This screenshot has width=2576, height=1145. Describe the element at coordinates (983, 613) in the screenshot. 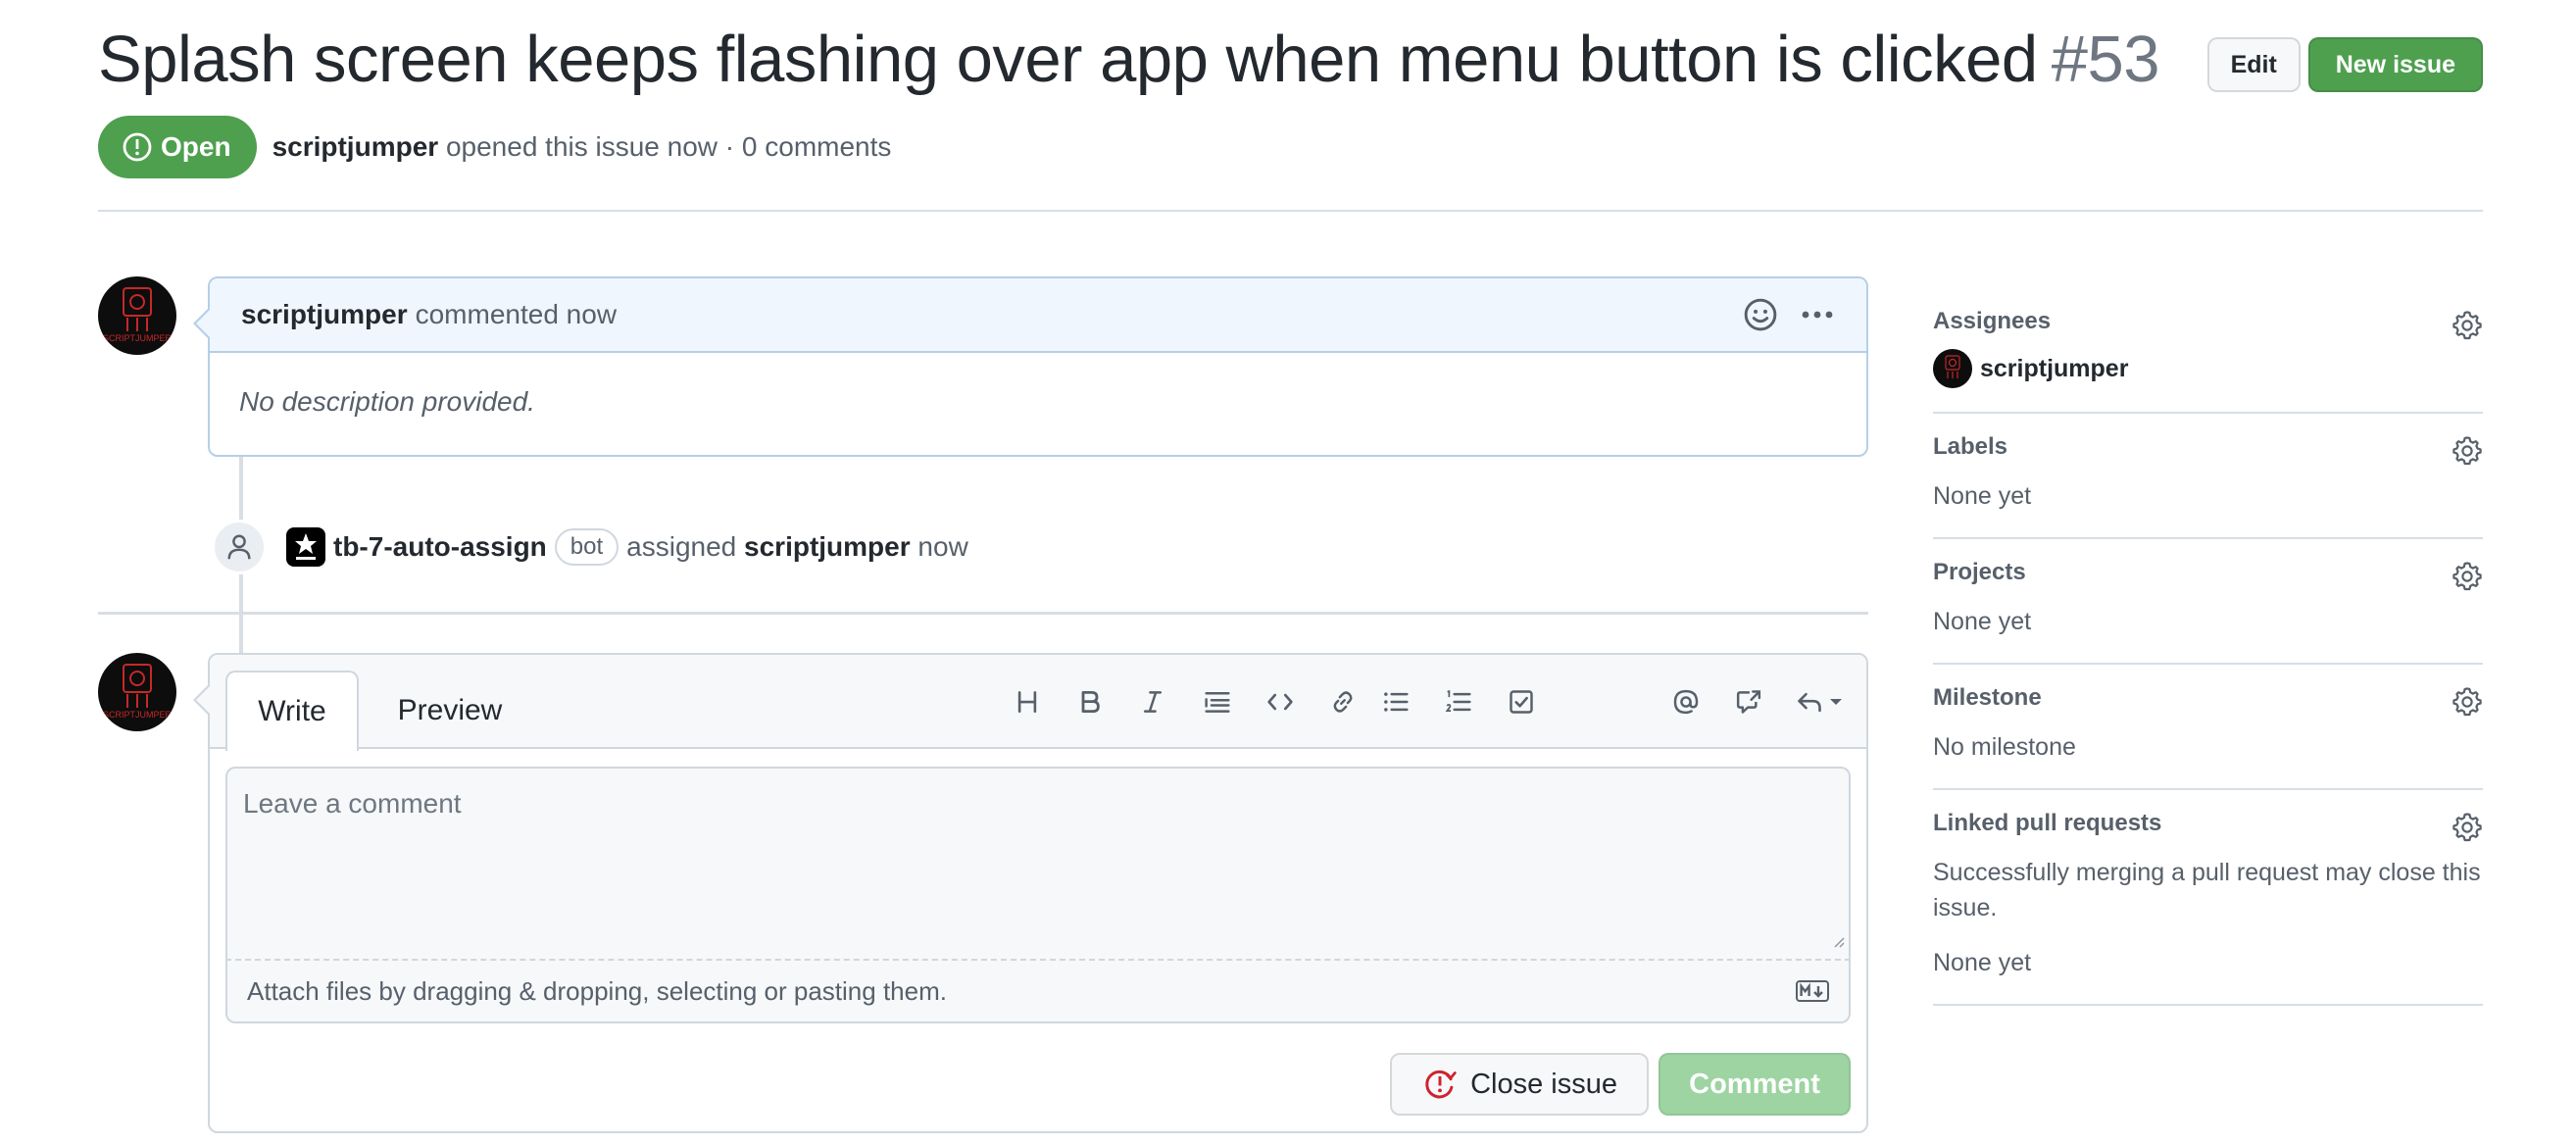

I see `timeline-divider` at that location.